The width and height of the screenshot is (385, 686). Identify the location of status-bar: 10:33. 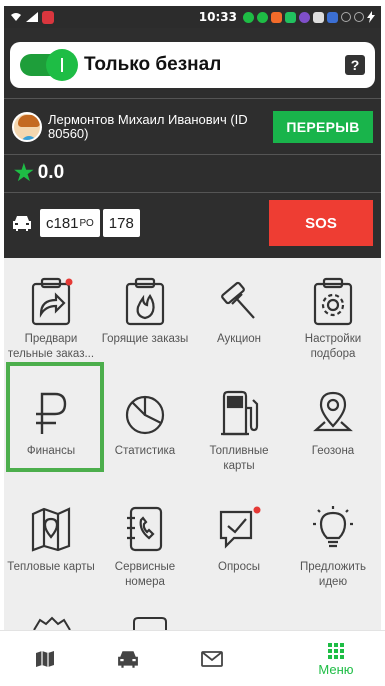
(192, 17).